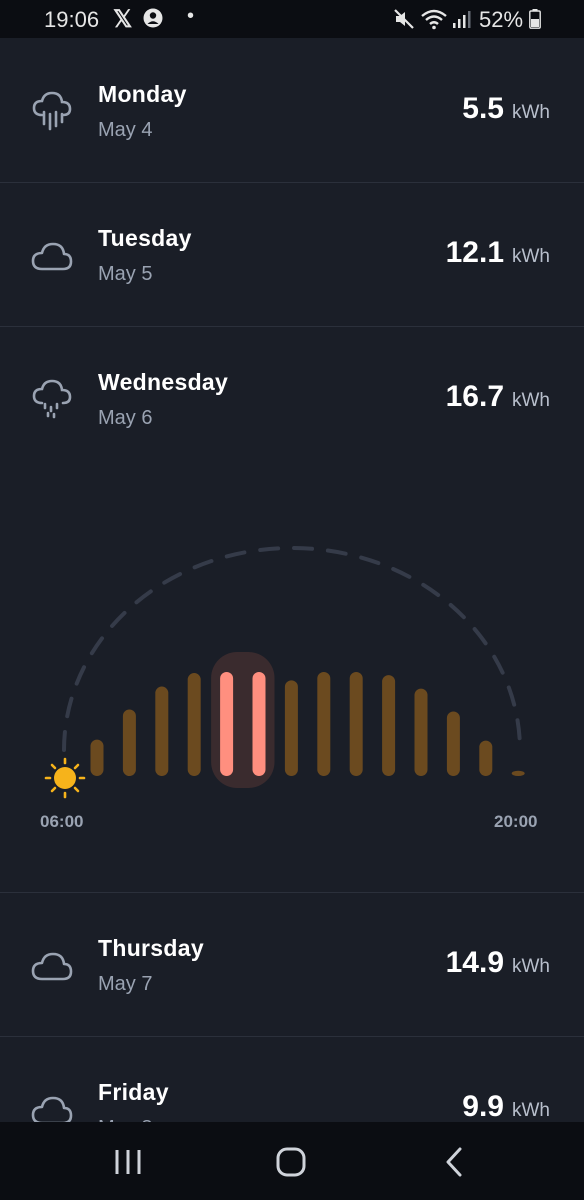 The image size is (584, 1200). I want to click on energy-value: 16.7, so click(474, 396).